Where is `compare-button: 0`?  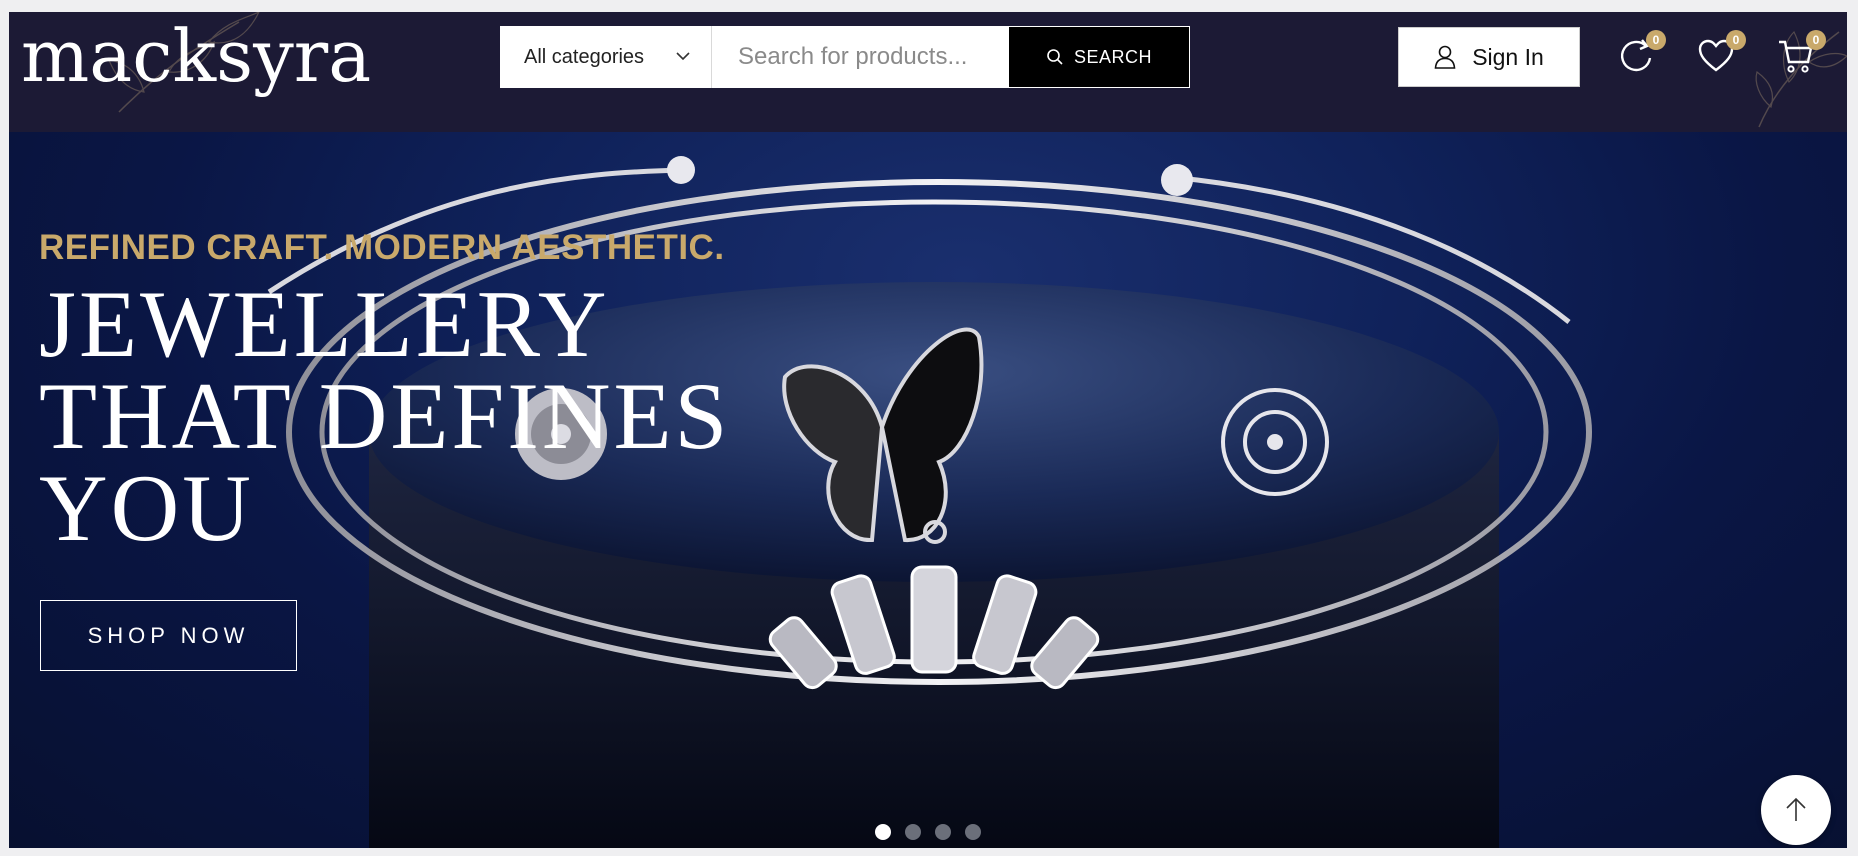 compare-button: 0 is located at coordinates (1641, 53).